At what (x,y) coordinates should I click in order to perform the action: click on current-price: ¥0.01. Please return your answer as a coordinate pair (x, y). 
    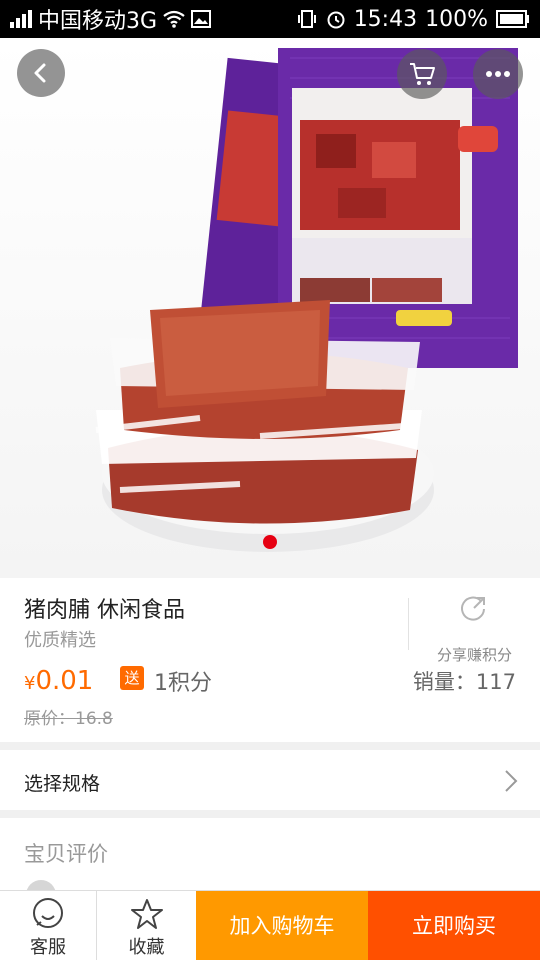
    Looking at the image, I should click on (58, 681).